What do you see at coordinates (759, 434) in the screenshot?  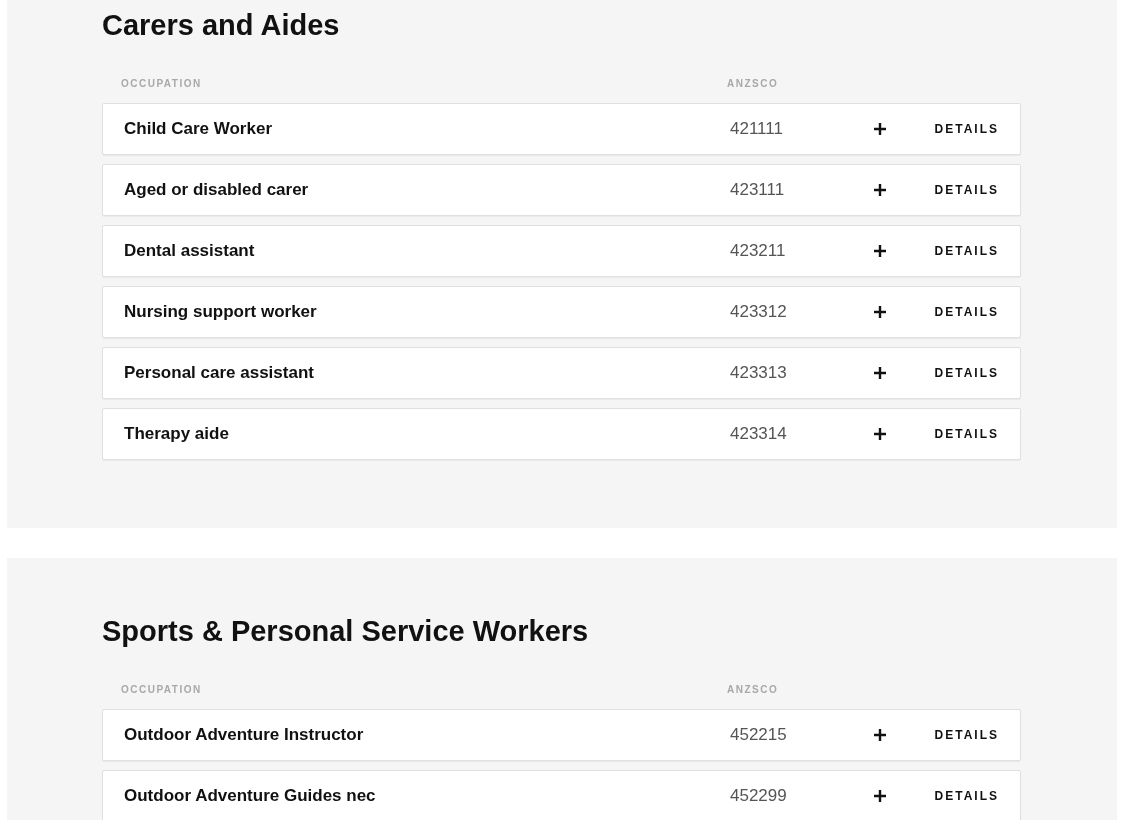 I see `anzsco-code: 423314` at bounding box center [759, 434].